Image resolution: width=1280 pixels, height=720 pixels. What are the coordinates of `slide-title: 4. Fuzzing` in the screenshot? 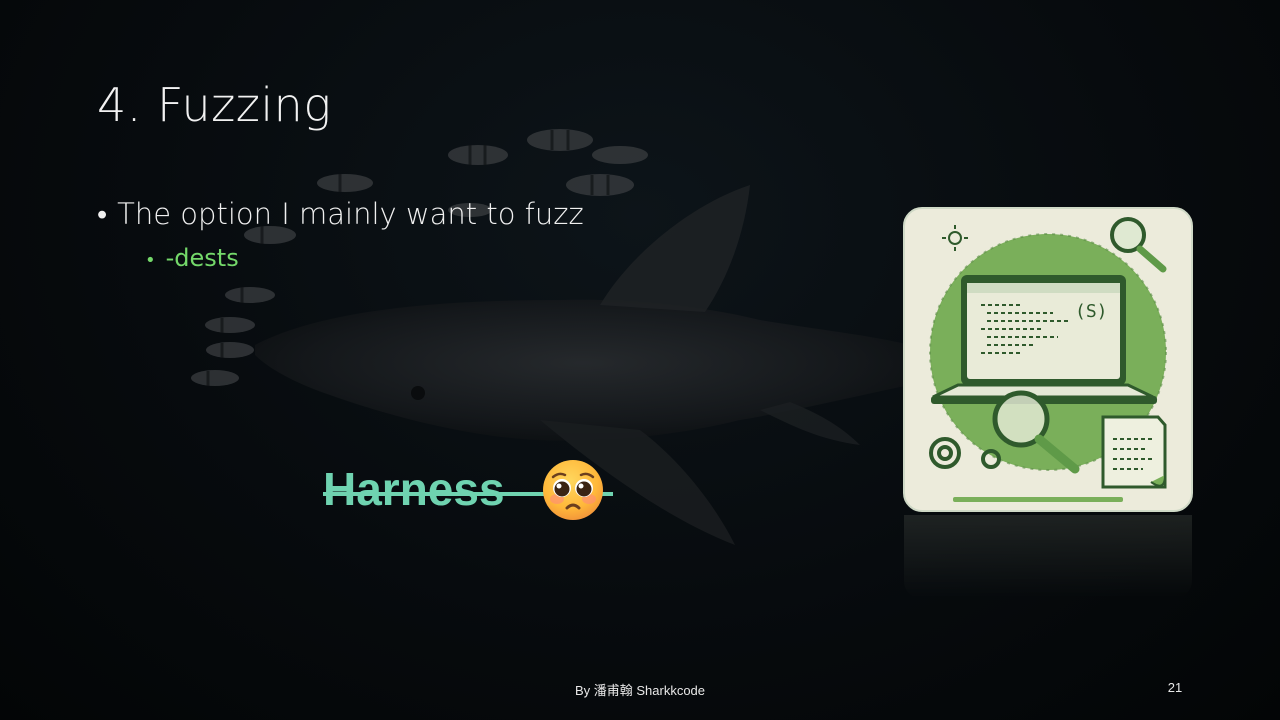 It's located at (214, 105).